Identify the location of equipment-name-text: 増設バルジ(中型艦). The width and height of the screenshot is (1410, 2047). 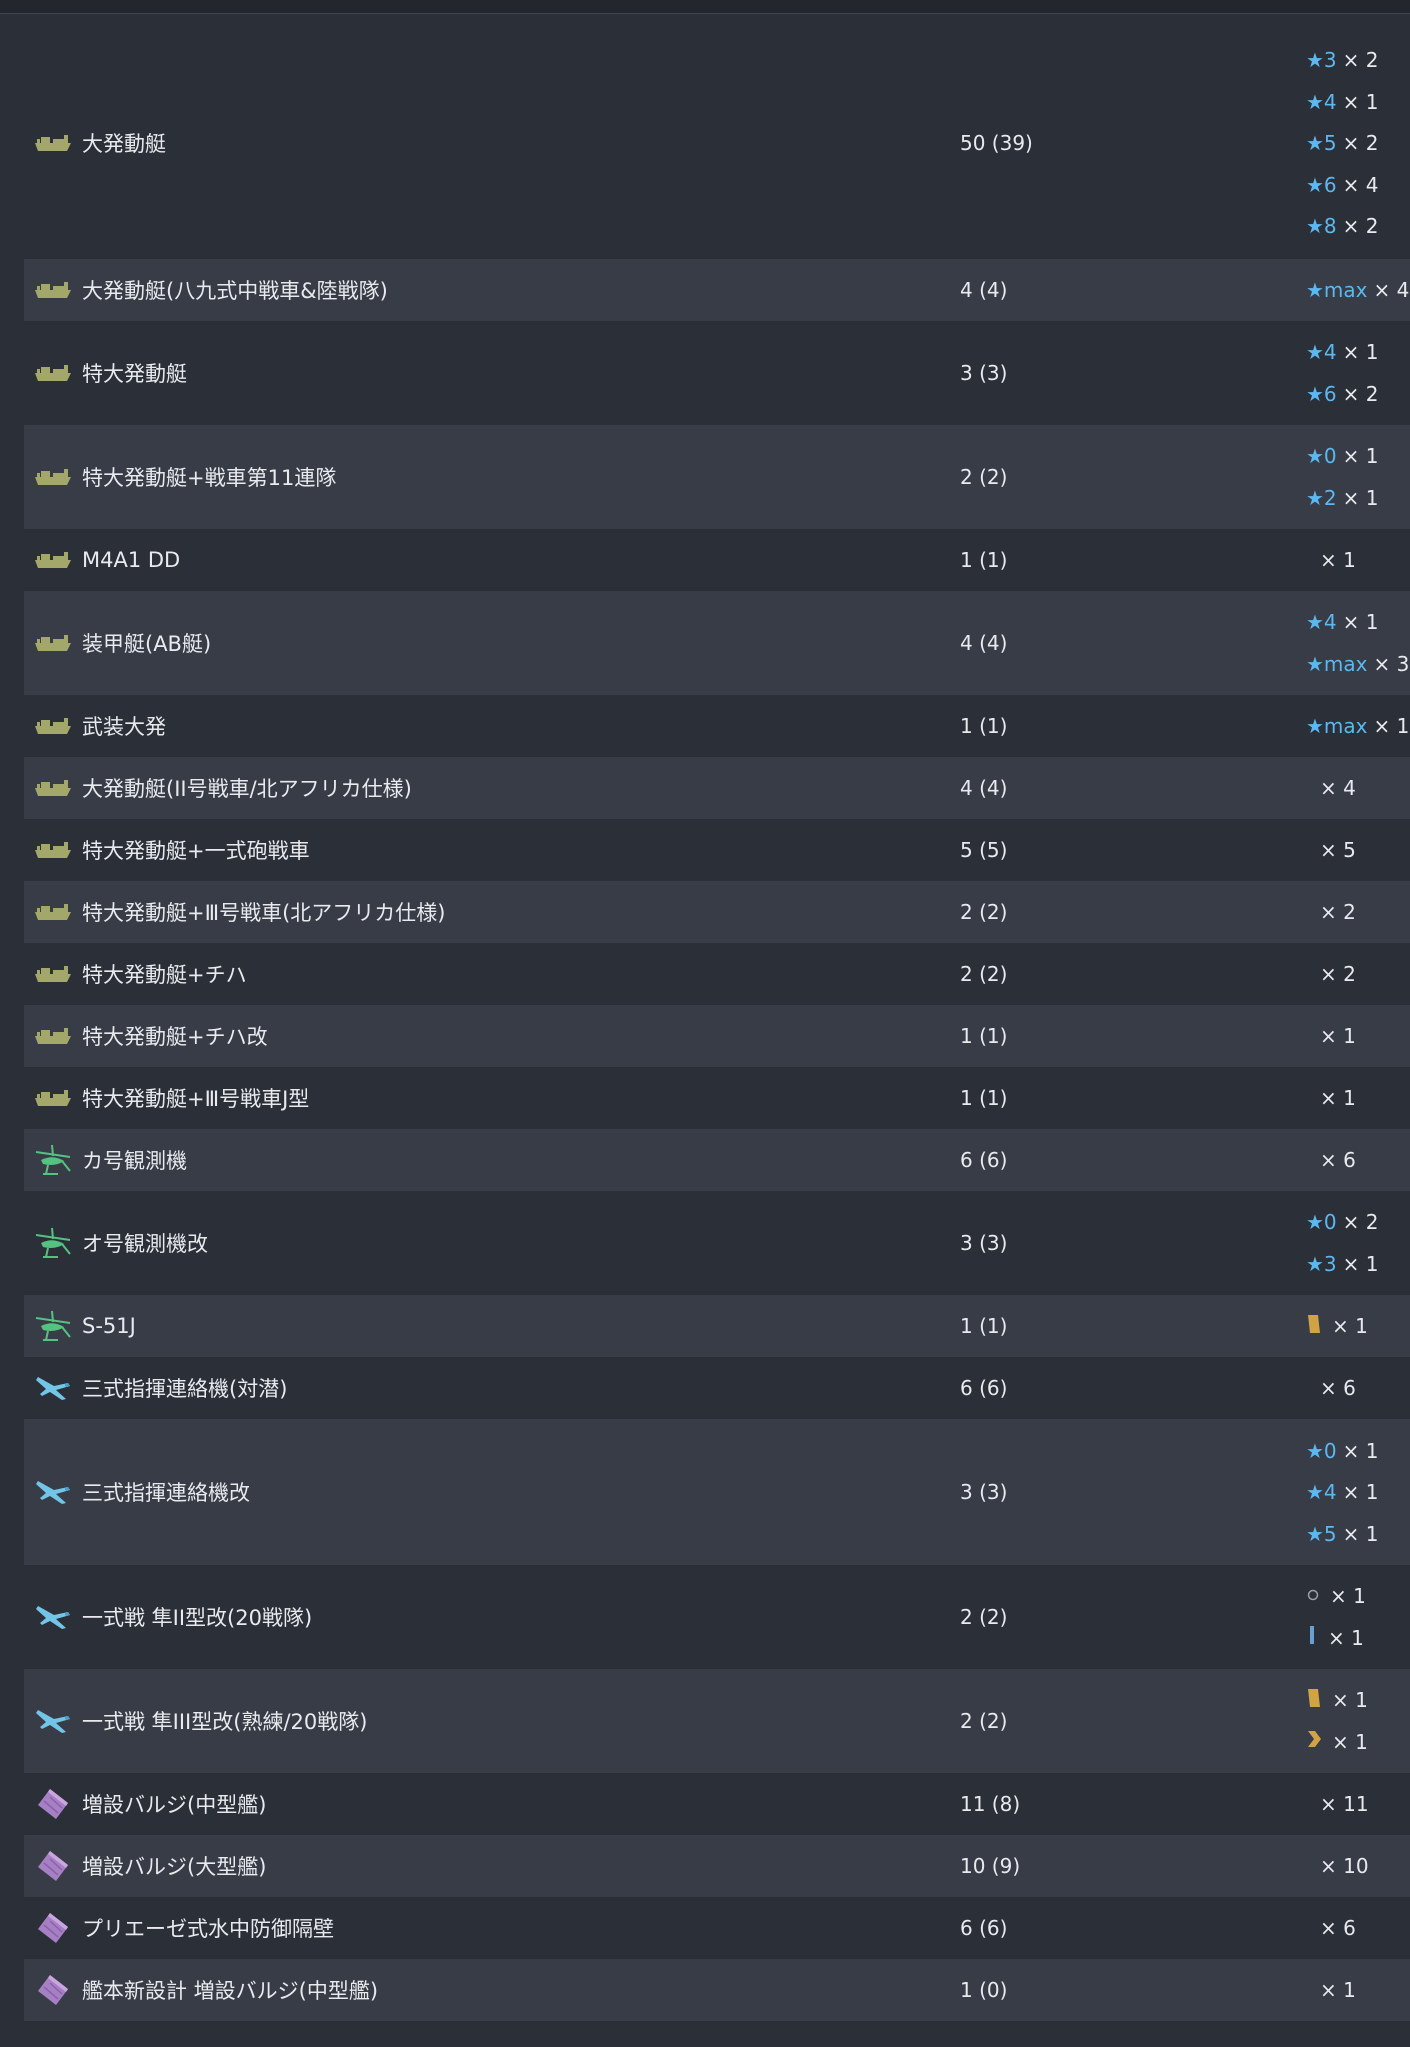
(174, 1805).